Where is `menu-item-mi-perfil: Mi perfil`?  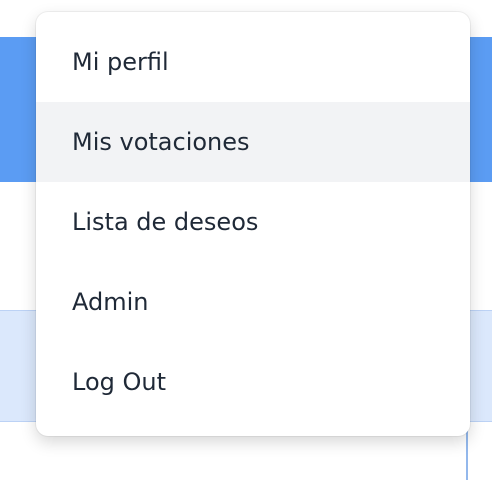
menu-item-mi-perfil: Mi perfil is located at coordinates (253, 62).